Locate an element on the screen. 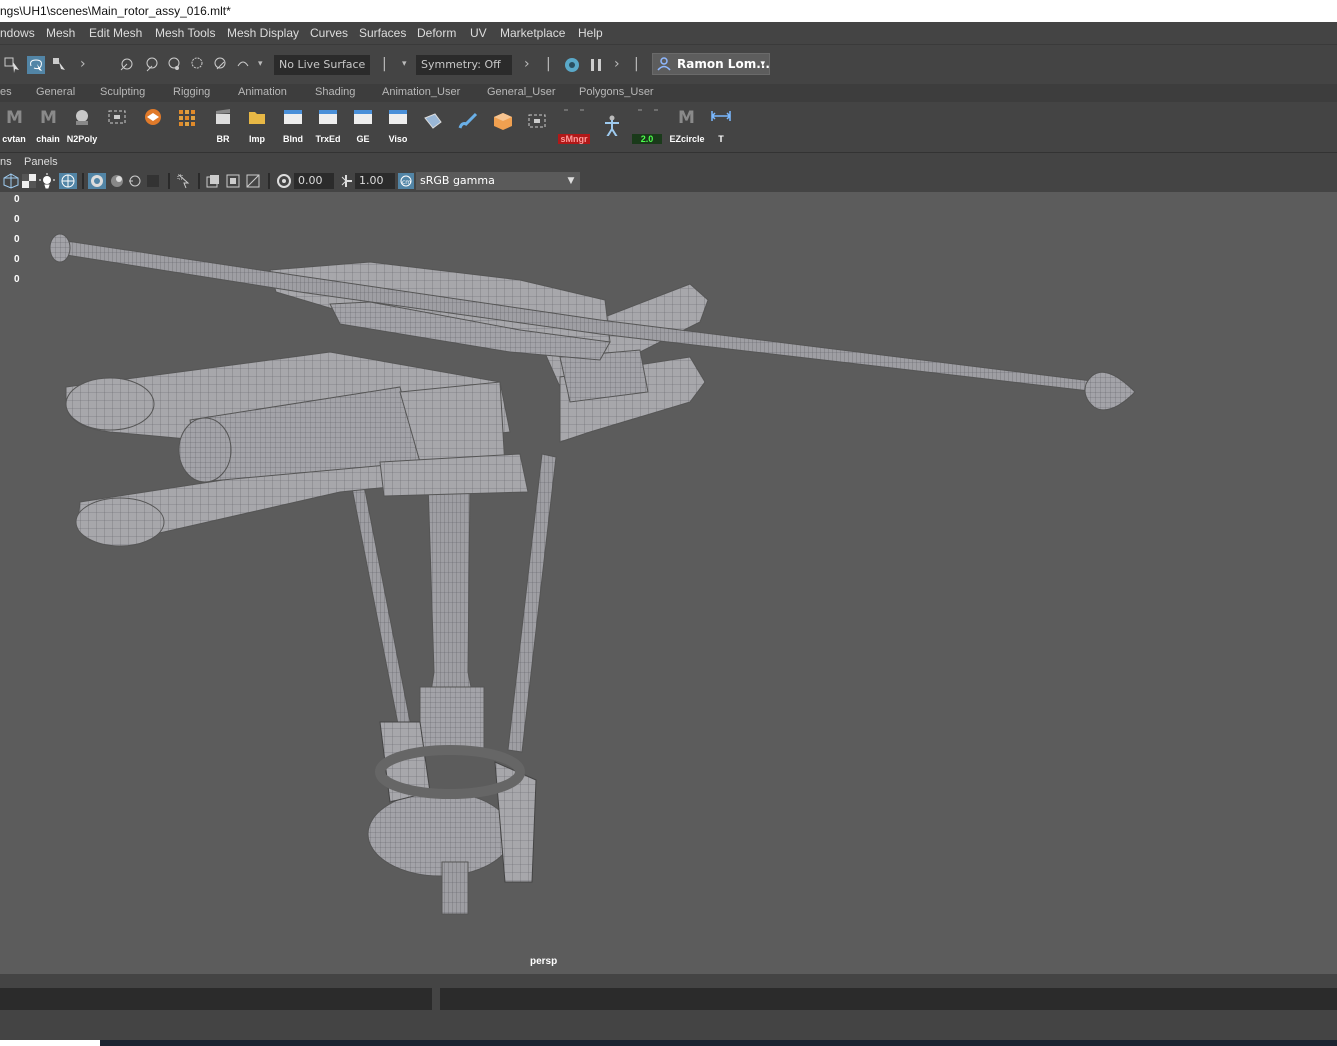 Image resolution: width=1337 pixels, height=1046 pixels. live-surface-field: No Live Surface is located at coordinates (322, 65).